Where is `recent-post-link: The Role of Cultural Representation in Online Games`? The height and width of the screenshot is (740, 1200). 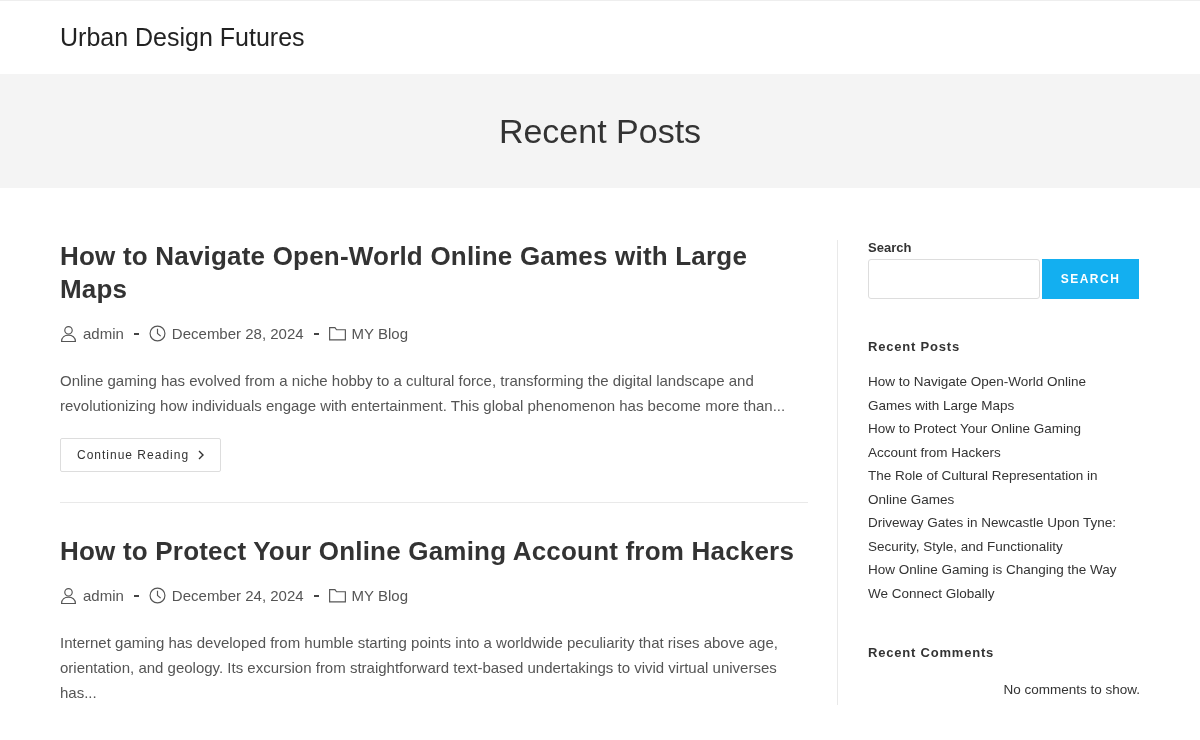 recent-post-link: The Role of Cultural Representation in Online Games is located at coordinates (1004, 487).